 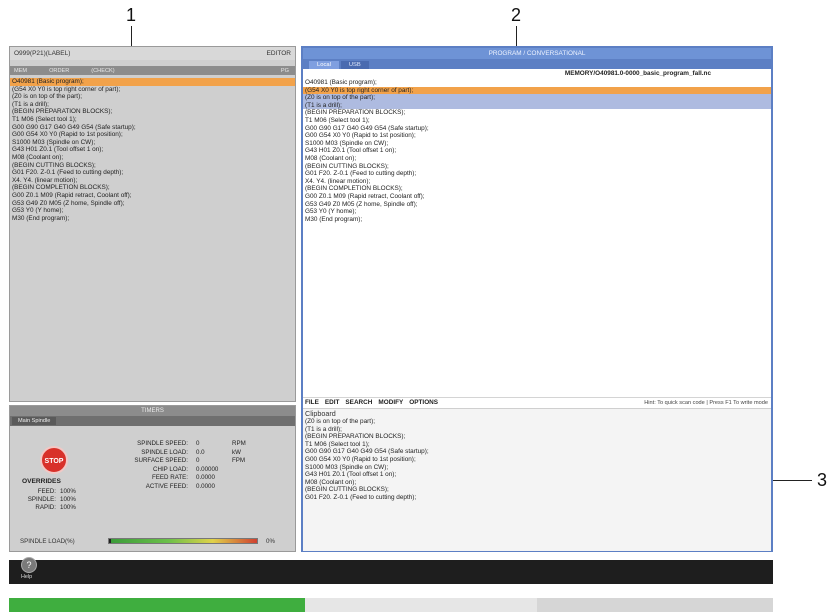 What do you see at coordinates (537, 483) in the screenshot?
I see `clipboard-line: M08 (Coolant on);` at bounding box center [537, 483].